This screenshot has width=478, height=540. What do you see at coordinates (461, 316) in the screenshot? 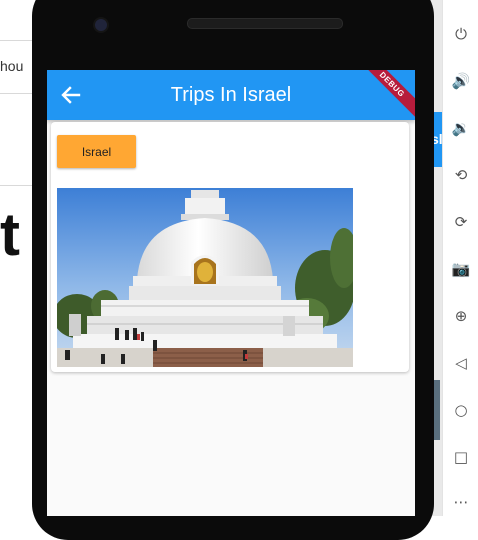
I see `zoom-icon: ⊕` at bounding box center [461, 316].